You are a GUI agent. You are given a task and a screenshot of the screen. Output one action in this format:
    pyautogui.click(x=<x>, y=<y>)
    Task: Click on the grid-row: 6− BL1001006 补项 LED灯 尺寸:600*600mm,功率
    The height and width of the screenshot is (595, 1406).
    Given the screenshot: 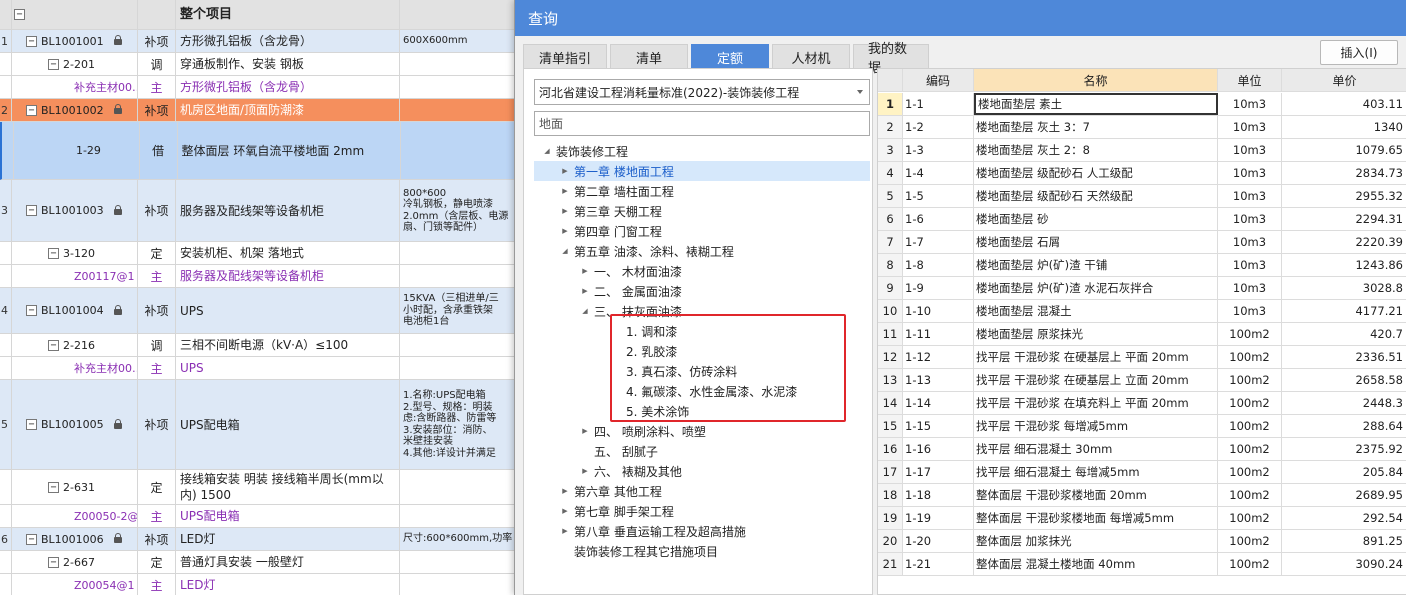 What is the action you would take?
    pyautogui.click(x=259, y=539)
    